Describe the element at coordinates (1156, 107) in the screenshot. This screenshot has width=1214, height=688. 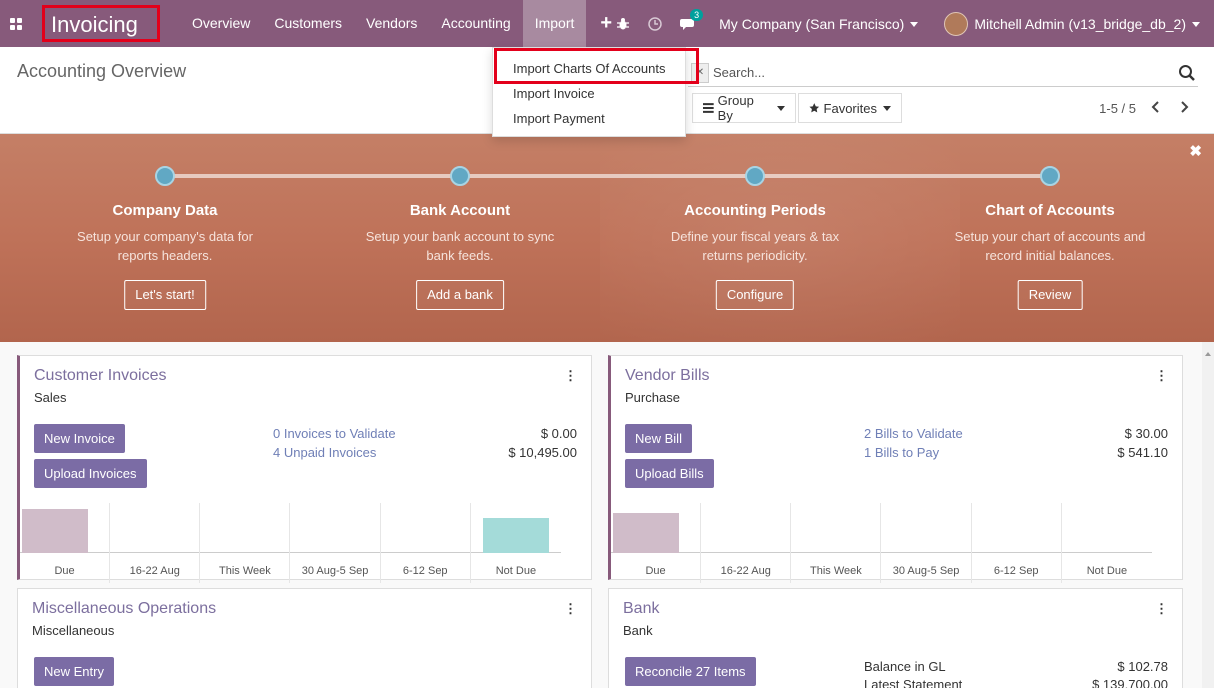
I see `chevron-left-icon` at that location.